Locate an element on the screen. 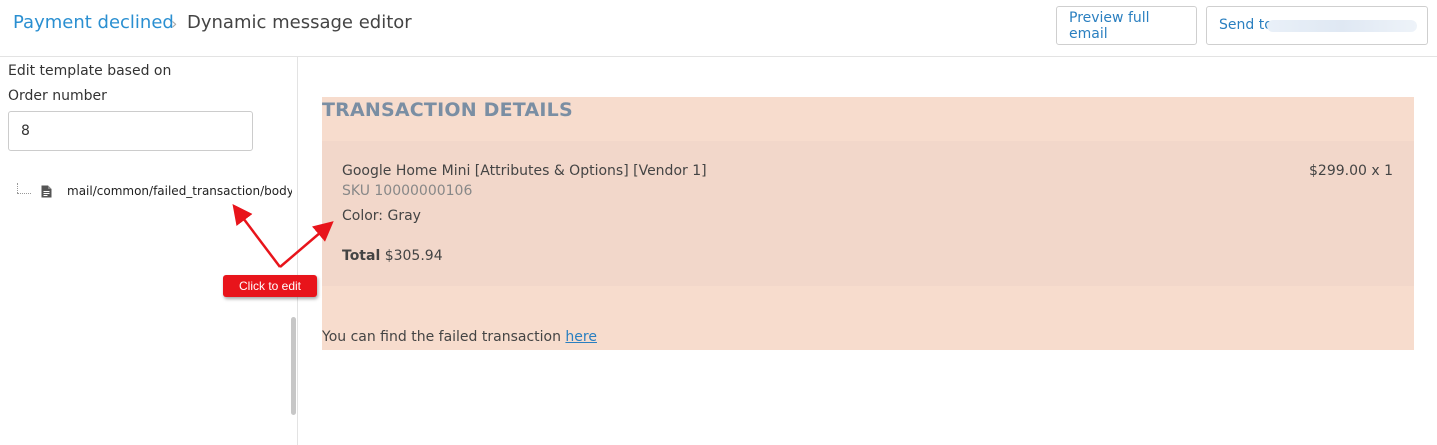 The image size is (1437, 445). transaction-details-heading: TRANSACTION DETAILS is located at coordinates (447, 110).